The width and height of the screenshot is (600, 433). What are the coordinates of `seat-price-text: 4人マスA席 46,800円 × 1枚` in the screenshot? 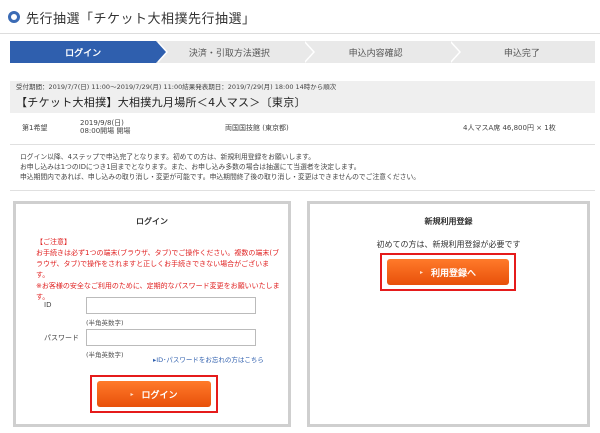 It's located at (509, 128).